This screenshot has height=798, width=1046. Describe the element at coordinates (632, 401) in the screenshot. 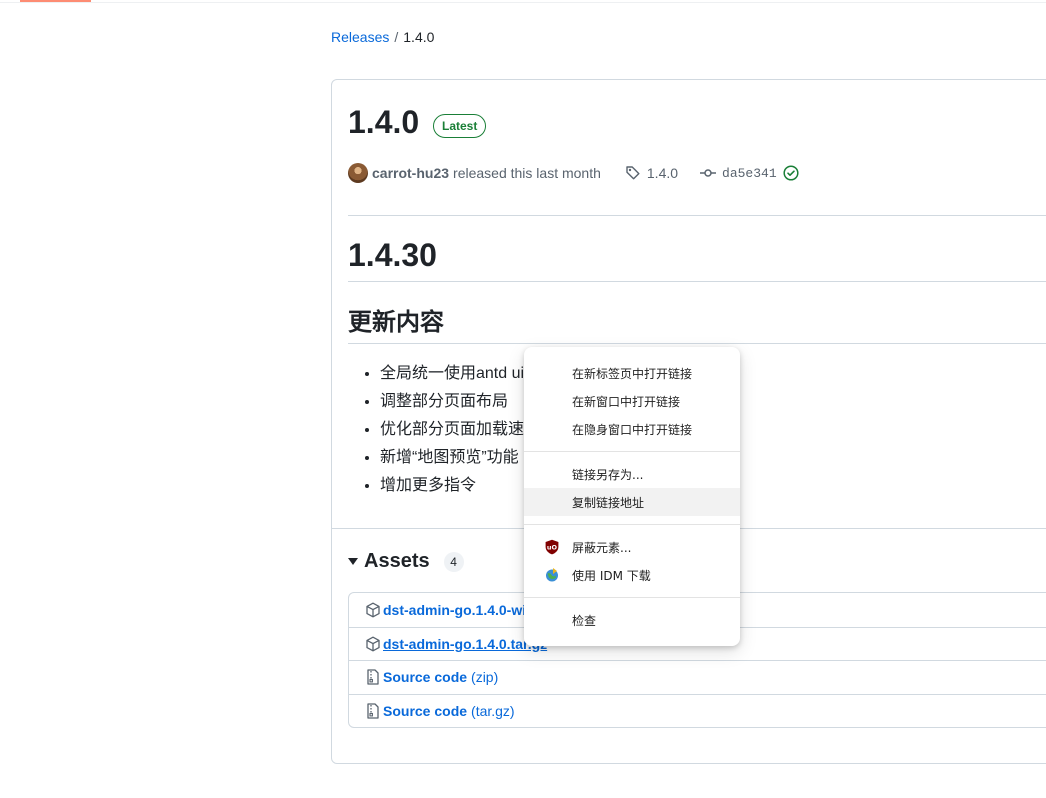

I see `menu-open-new-window: 在新窗口中打开链接` at that location.